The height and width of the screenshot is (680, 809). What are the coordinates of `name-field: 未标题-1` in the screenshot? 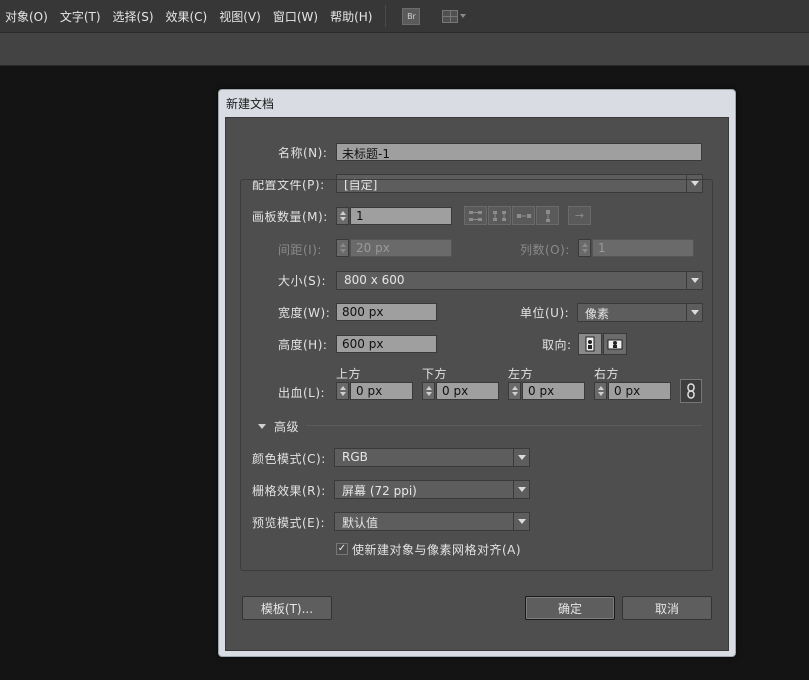 It's located at (519, 152).